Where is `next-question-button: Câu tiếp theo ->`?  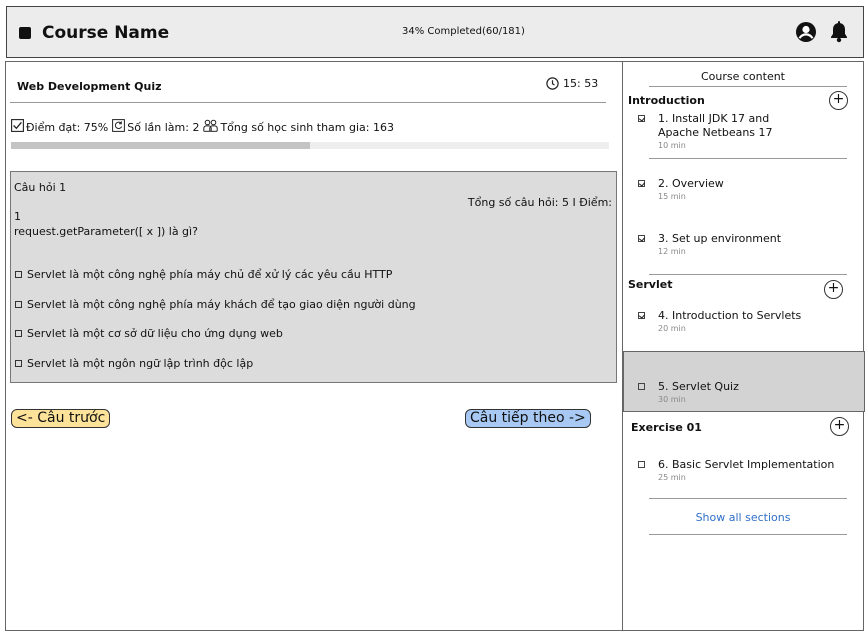
next-question-button: Câu tiếp theo -> is located at coordinates (528, 418).